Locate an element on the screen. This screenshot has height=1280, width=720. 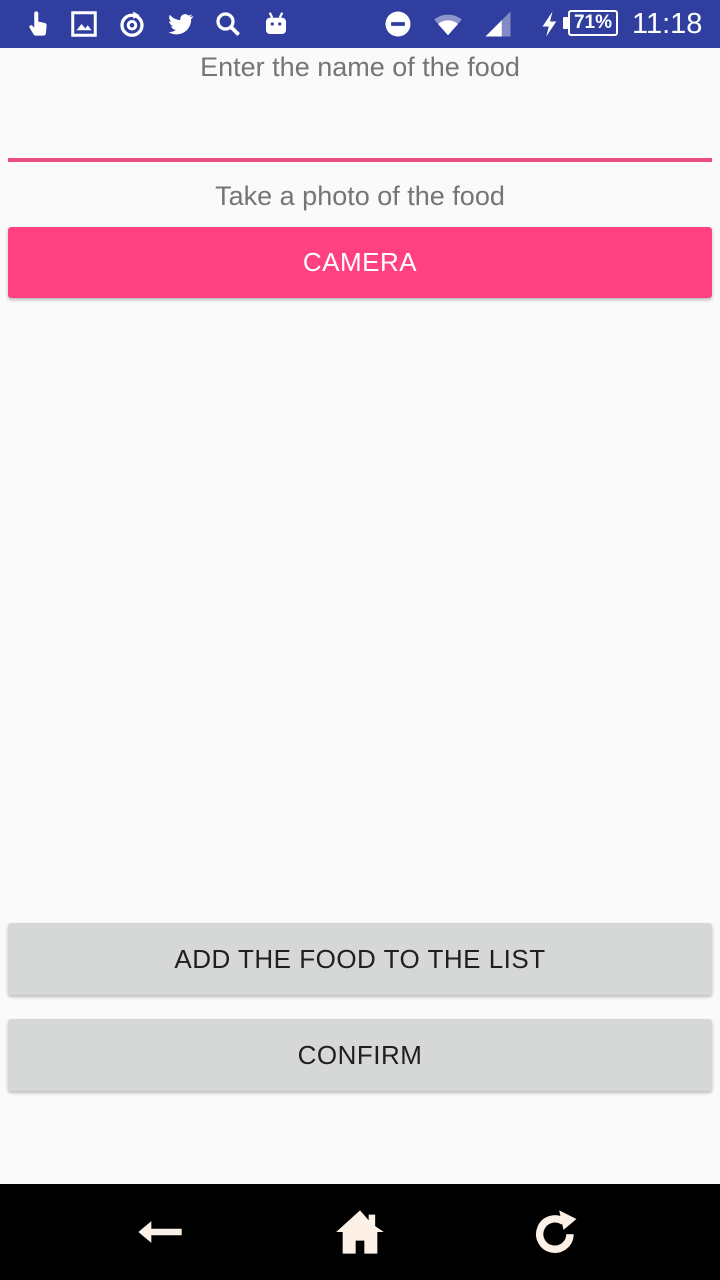
photo-label: Take a photo of the food is located at coordinates (360, 196).